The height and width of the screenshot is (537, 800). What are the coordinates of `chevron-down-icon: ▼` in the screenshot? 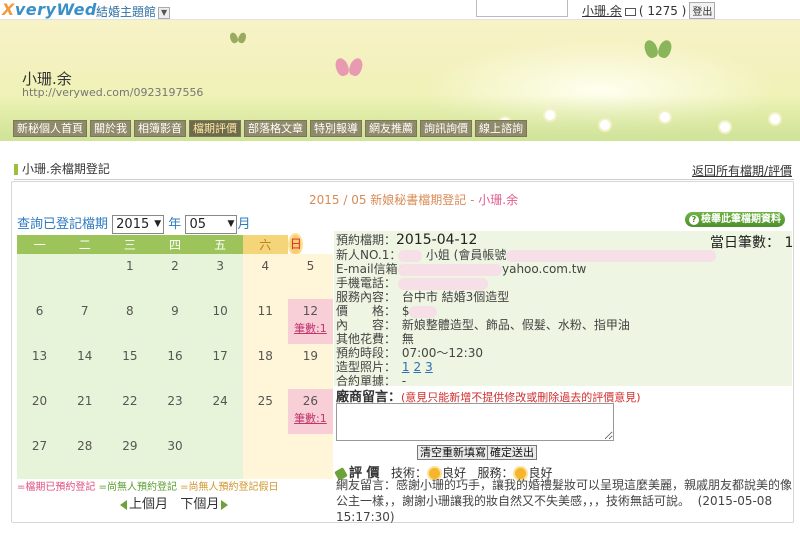 It's located at (231, 224).